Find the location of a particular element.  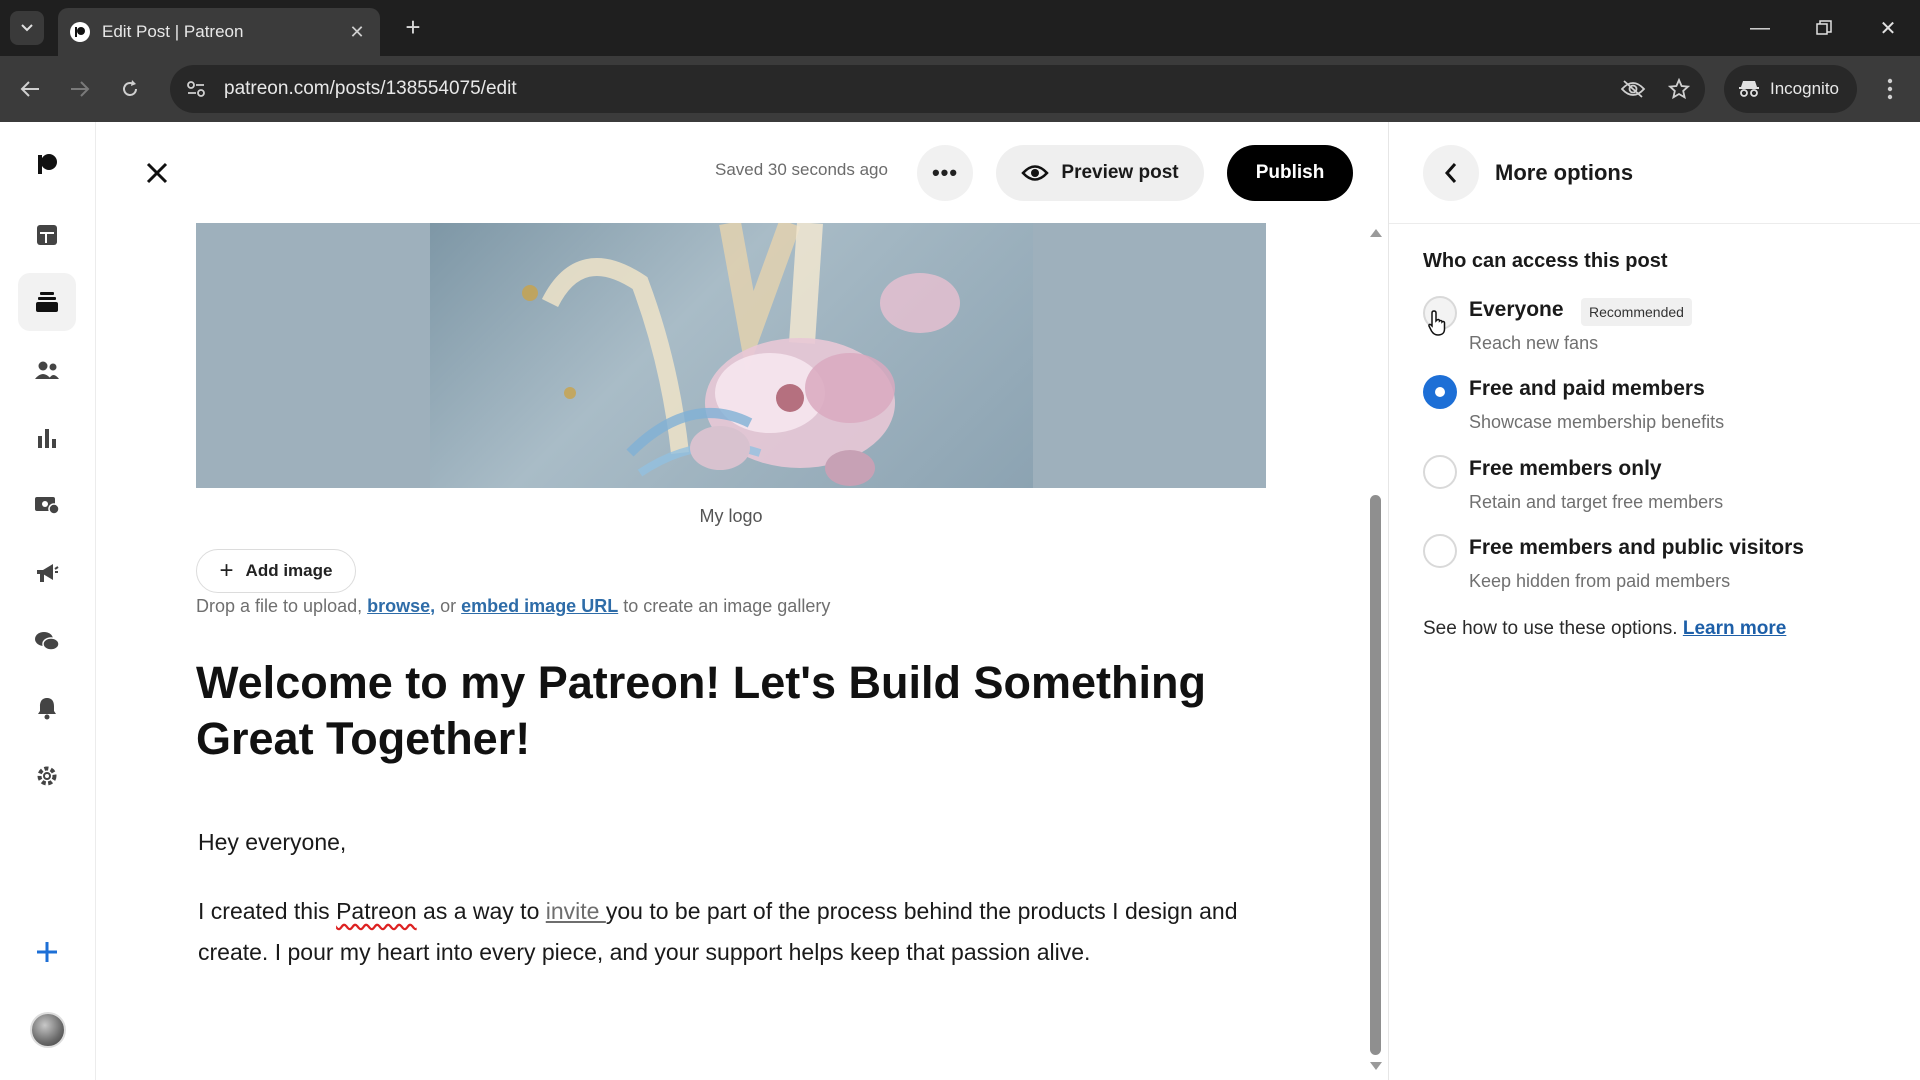

learn-more-text: See how to use these options. Learn more is located at coordinates (1605, 628).